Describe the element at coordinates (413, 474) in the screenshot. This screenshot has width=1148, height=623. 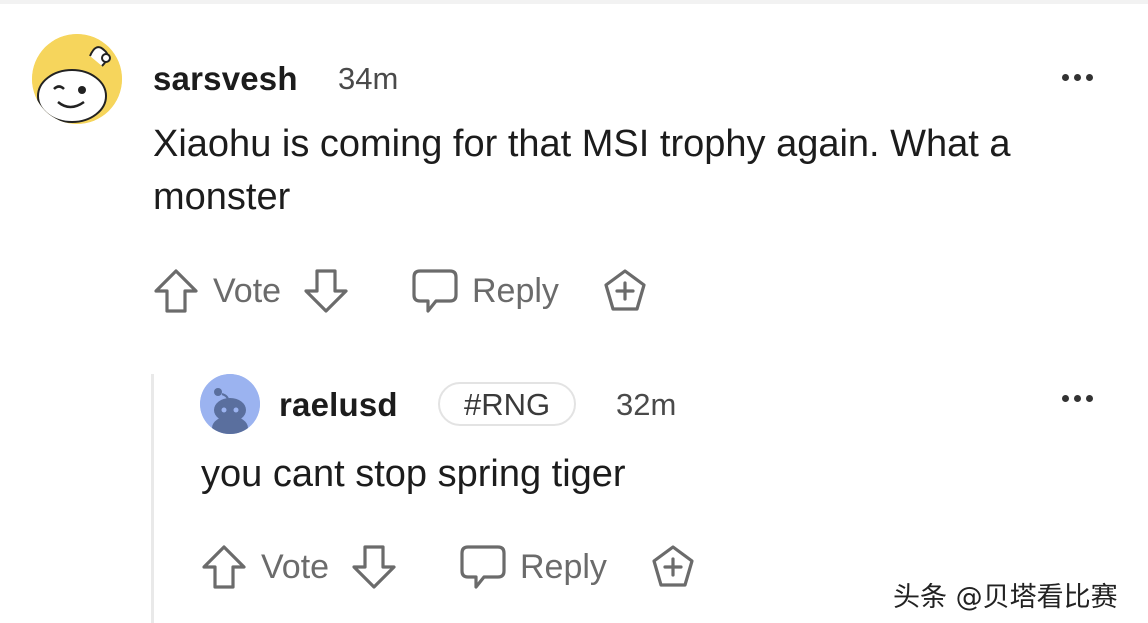
I see `comment-body: you cant stop spring tiger` at that location.